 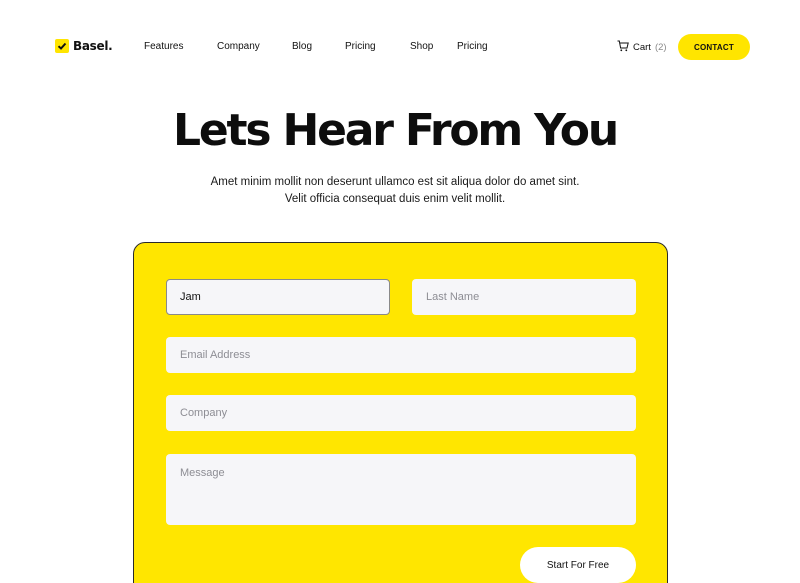 I want to click on nav-link-pricing: Pricing, so click(x=360, y=46).